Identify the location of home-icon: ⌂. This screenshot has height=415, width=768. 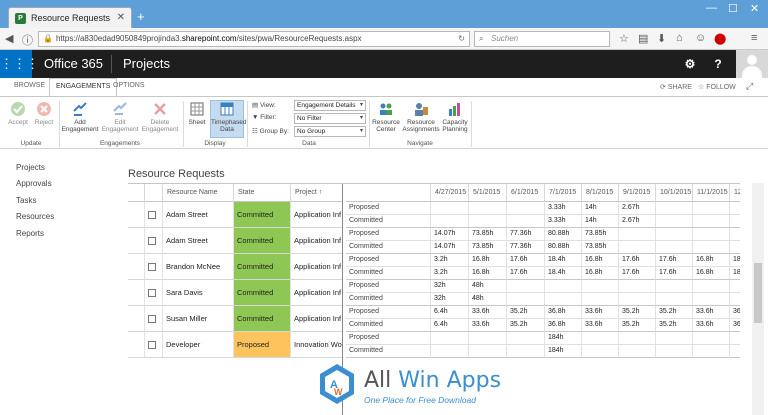
(679, 38).